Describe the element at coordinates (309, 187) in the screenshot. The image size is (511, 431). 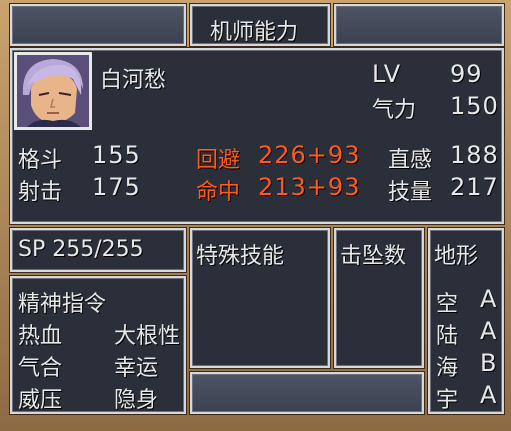
I see `hit-value: 213+93` at that location.